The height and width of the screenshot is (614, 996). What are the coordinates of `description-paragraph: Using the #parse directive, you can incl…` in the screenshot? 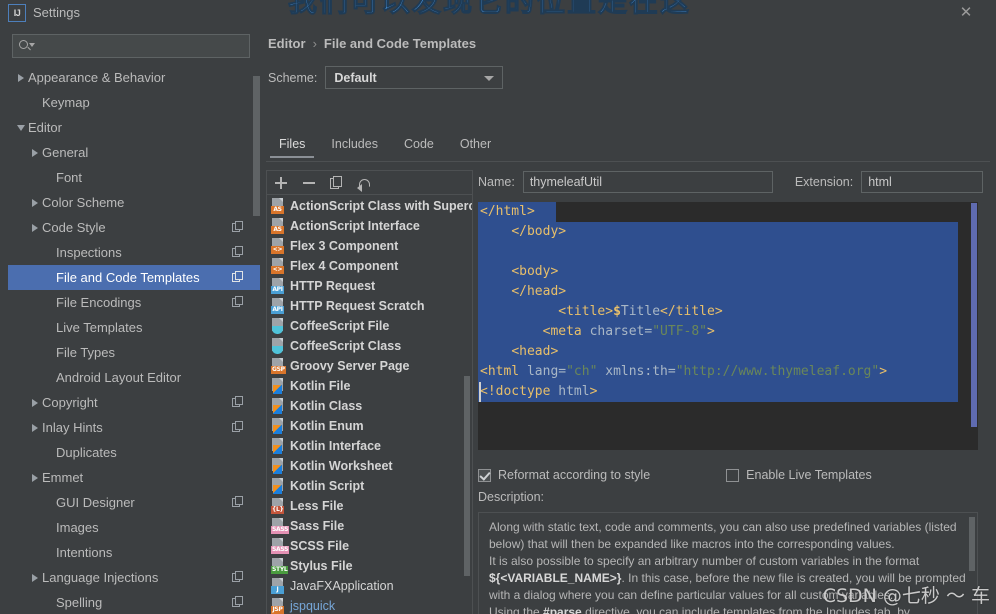 It's located at (699, 609).